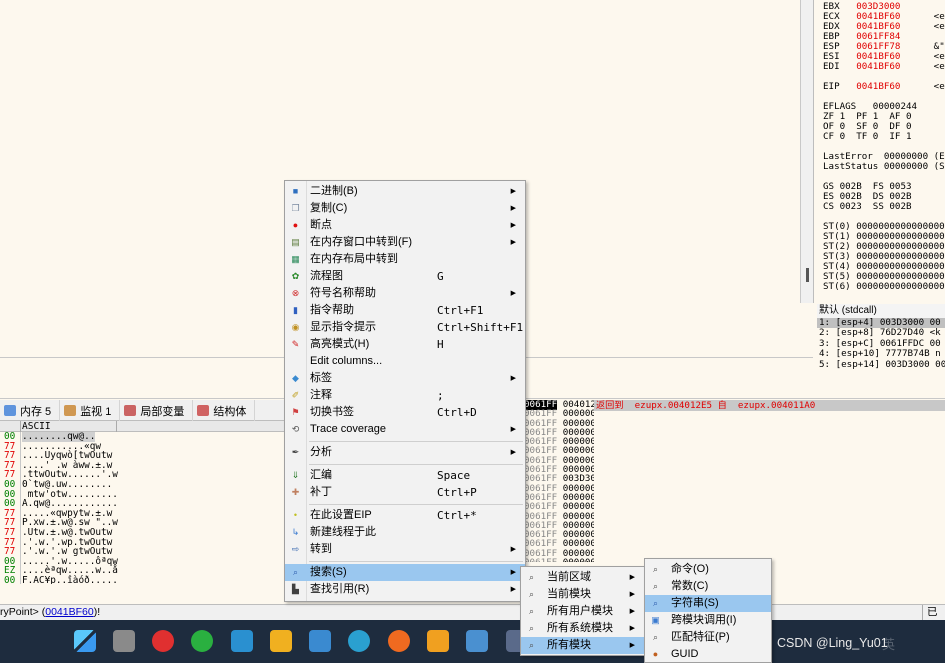 The image size is (945, 663). Describe the element at coordinates (295, 549) in the screenshot. I see `goto-icon: ⇨` at that location.